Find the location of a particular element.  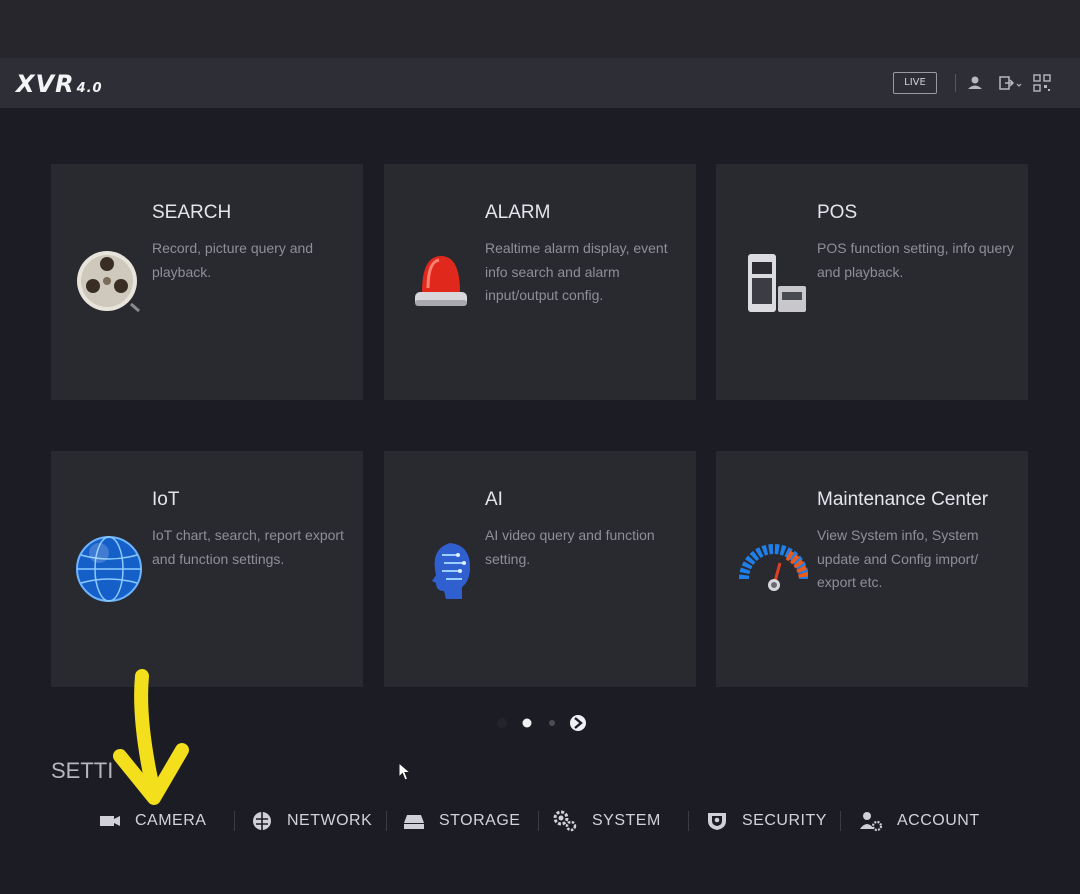

nav-label: SYSTEM is located at coordinates (626, 820).